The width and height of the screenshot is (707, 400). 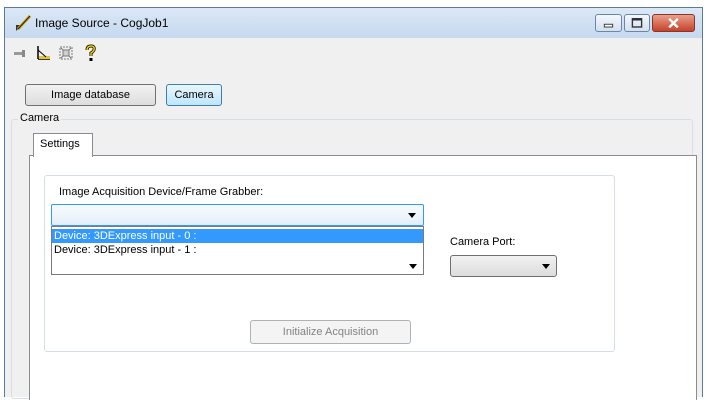 What do you see at coordinates (90, 95) in the screenshot?
I see `image-database-button: Image database` at bounding box center [90, 95].